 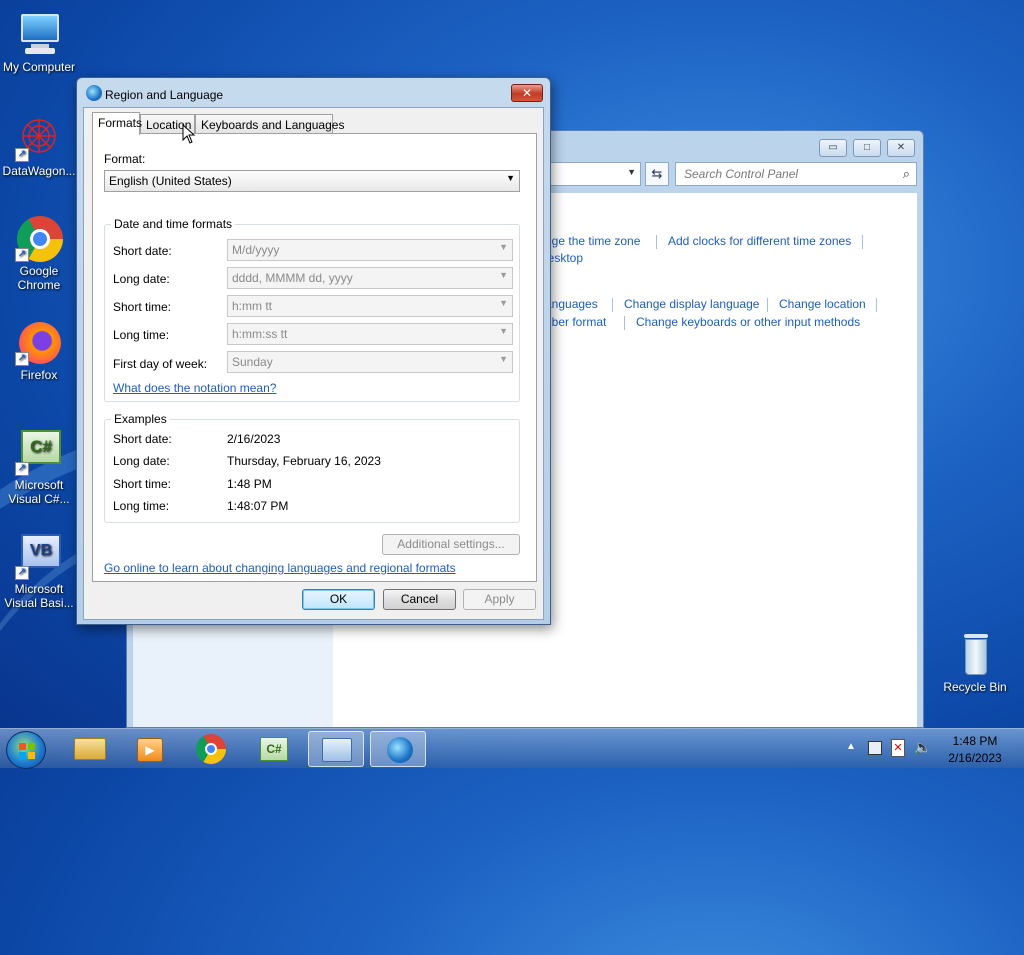 What do you see at coordinates (252, 362) in the screenshot?
I see `first-day-value: Sunday` at bounding box center [252, 362].